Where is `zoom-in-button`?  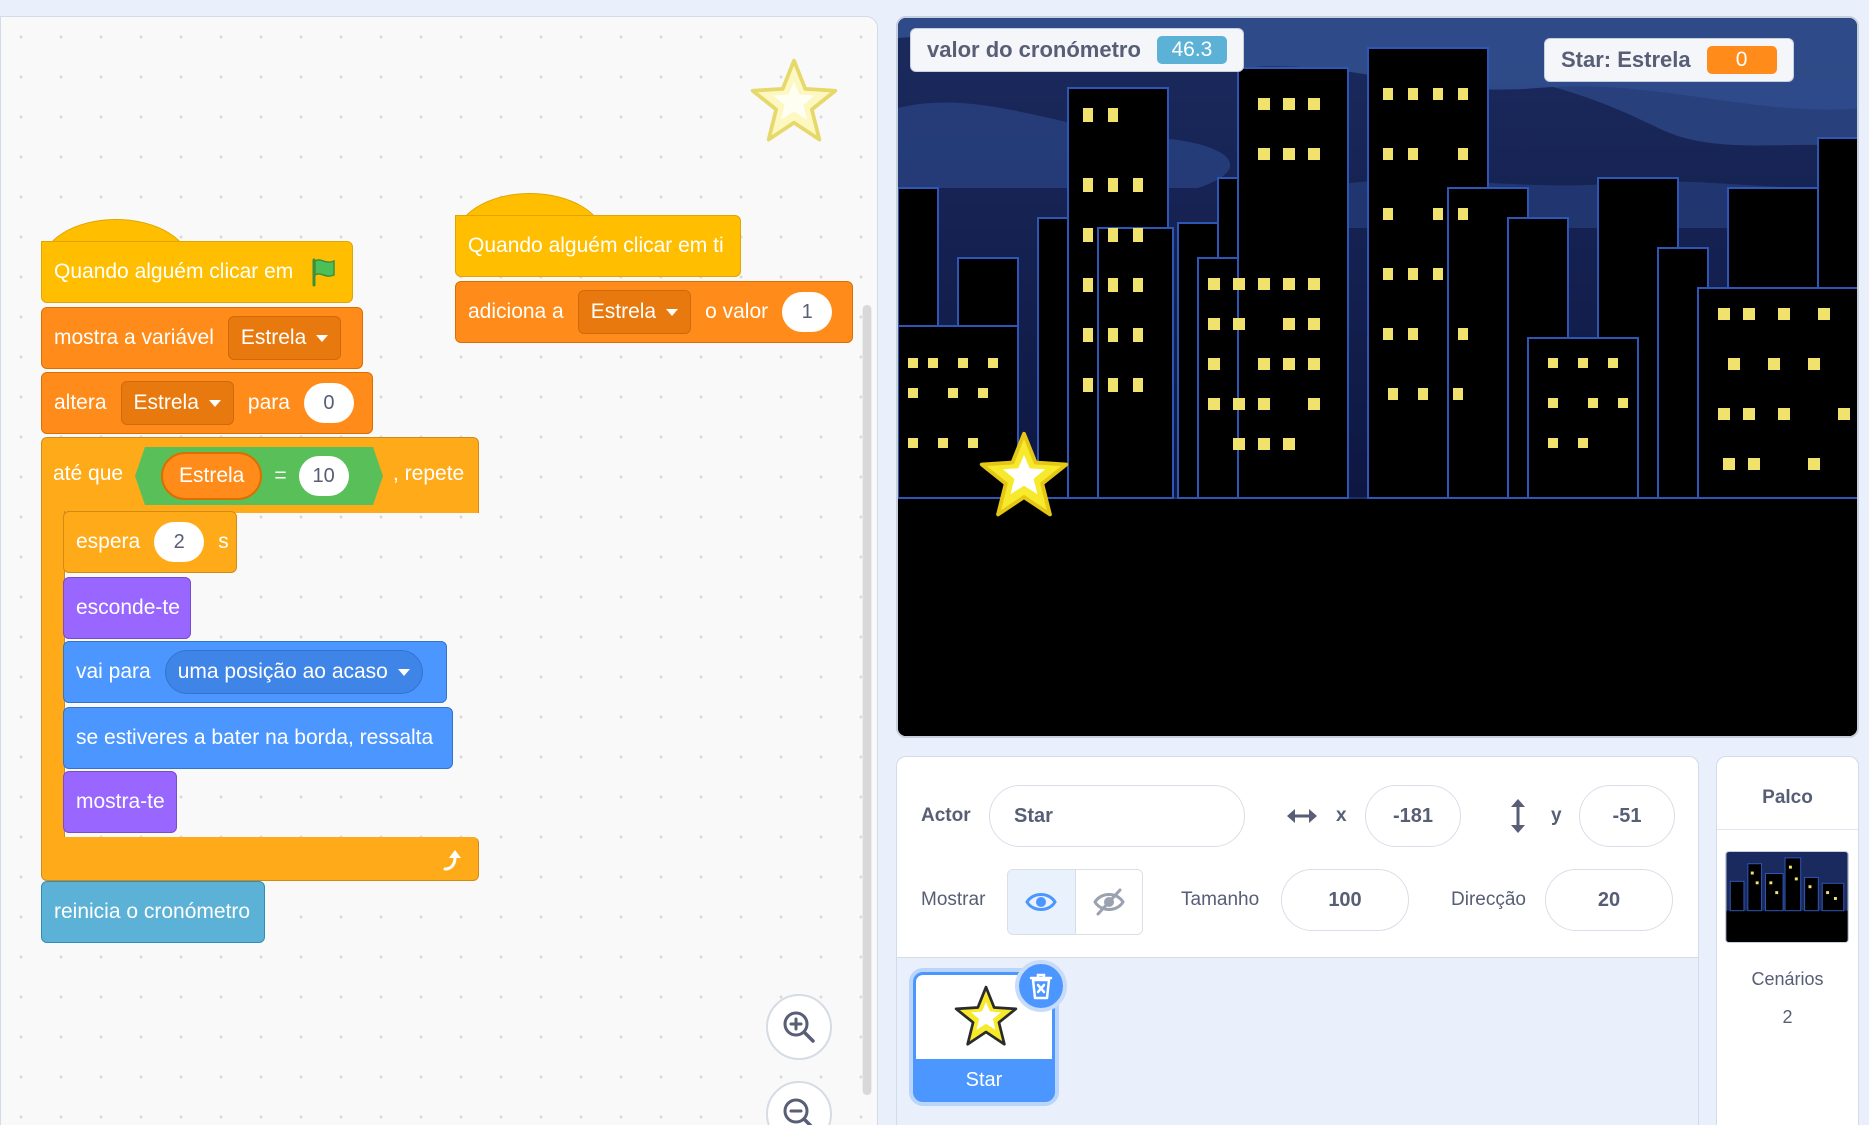
zoom-in-button is located at coordinates (799, 1027).